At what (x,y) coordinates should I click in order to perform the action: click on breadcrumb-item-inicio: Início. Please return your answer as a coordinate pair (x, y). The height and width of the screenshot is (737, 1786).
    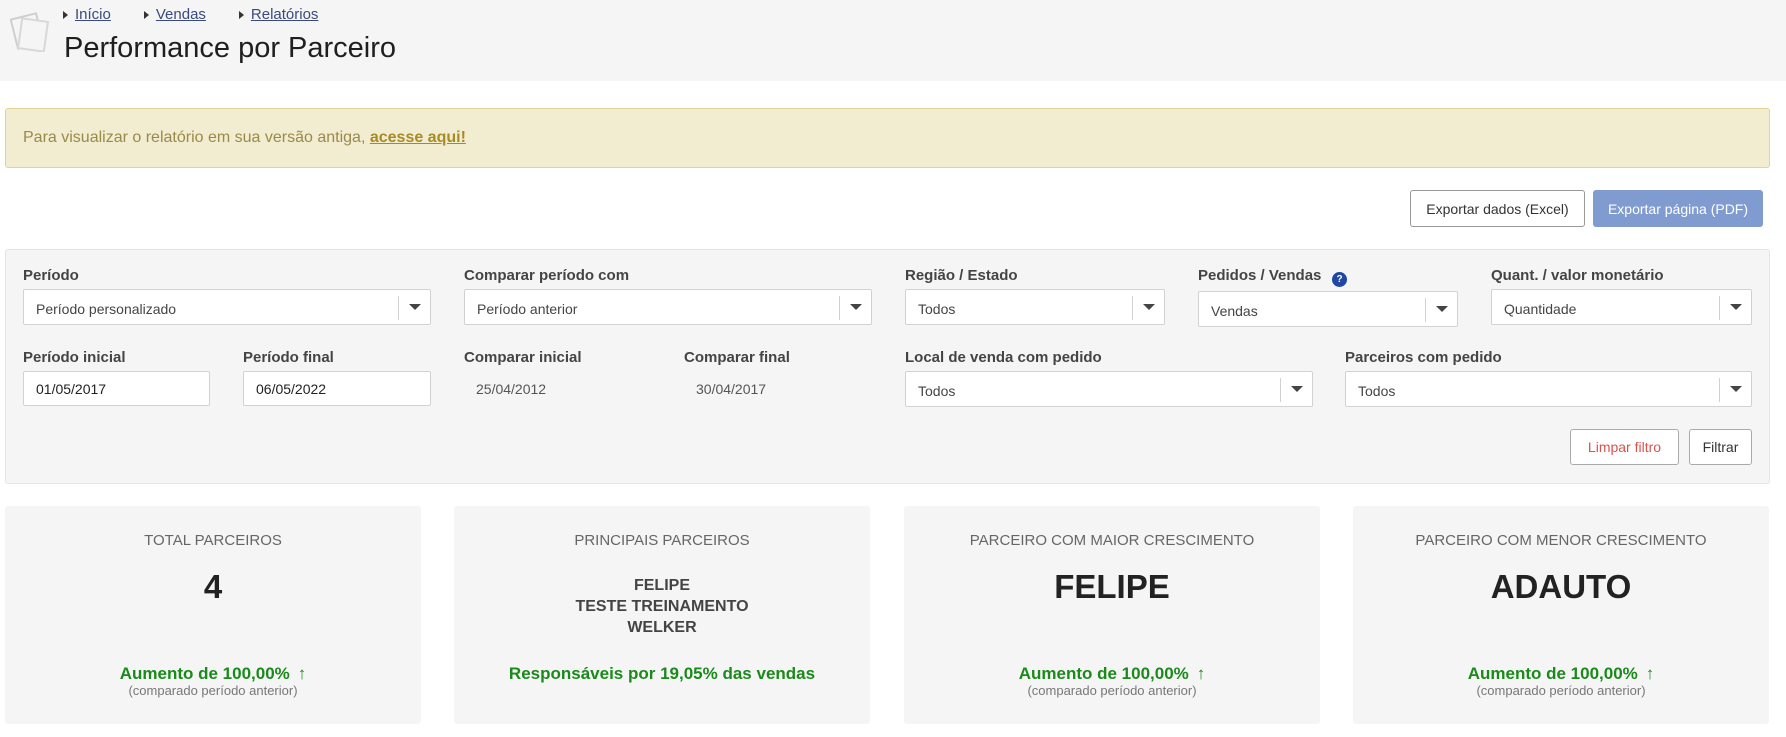
    Looking at the image, I should click on (87, 14).